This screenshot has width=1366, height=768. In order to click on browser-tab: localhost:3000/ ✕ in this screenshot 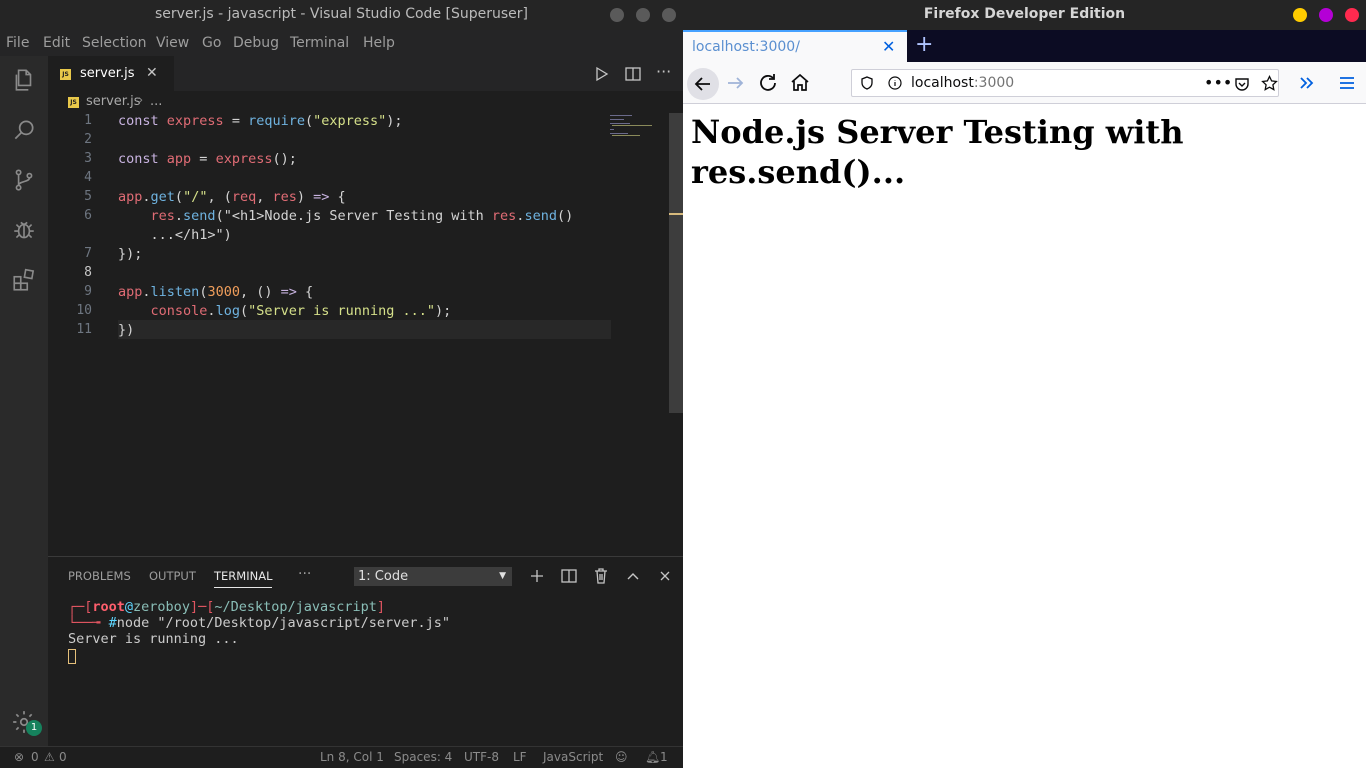, I will do `click(795, 46)`.